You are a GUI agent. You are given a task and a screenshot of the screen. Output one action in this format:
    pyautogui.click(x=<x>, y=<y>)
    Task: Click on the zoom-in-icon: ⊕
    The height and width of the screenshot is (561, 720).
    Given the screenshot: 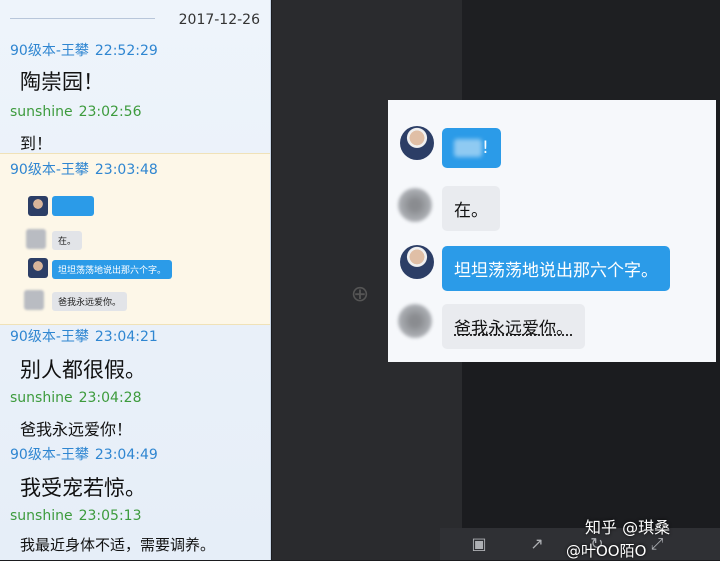 What is the action you would take?
    pyautogui.click(x=360, y=295)
    